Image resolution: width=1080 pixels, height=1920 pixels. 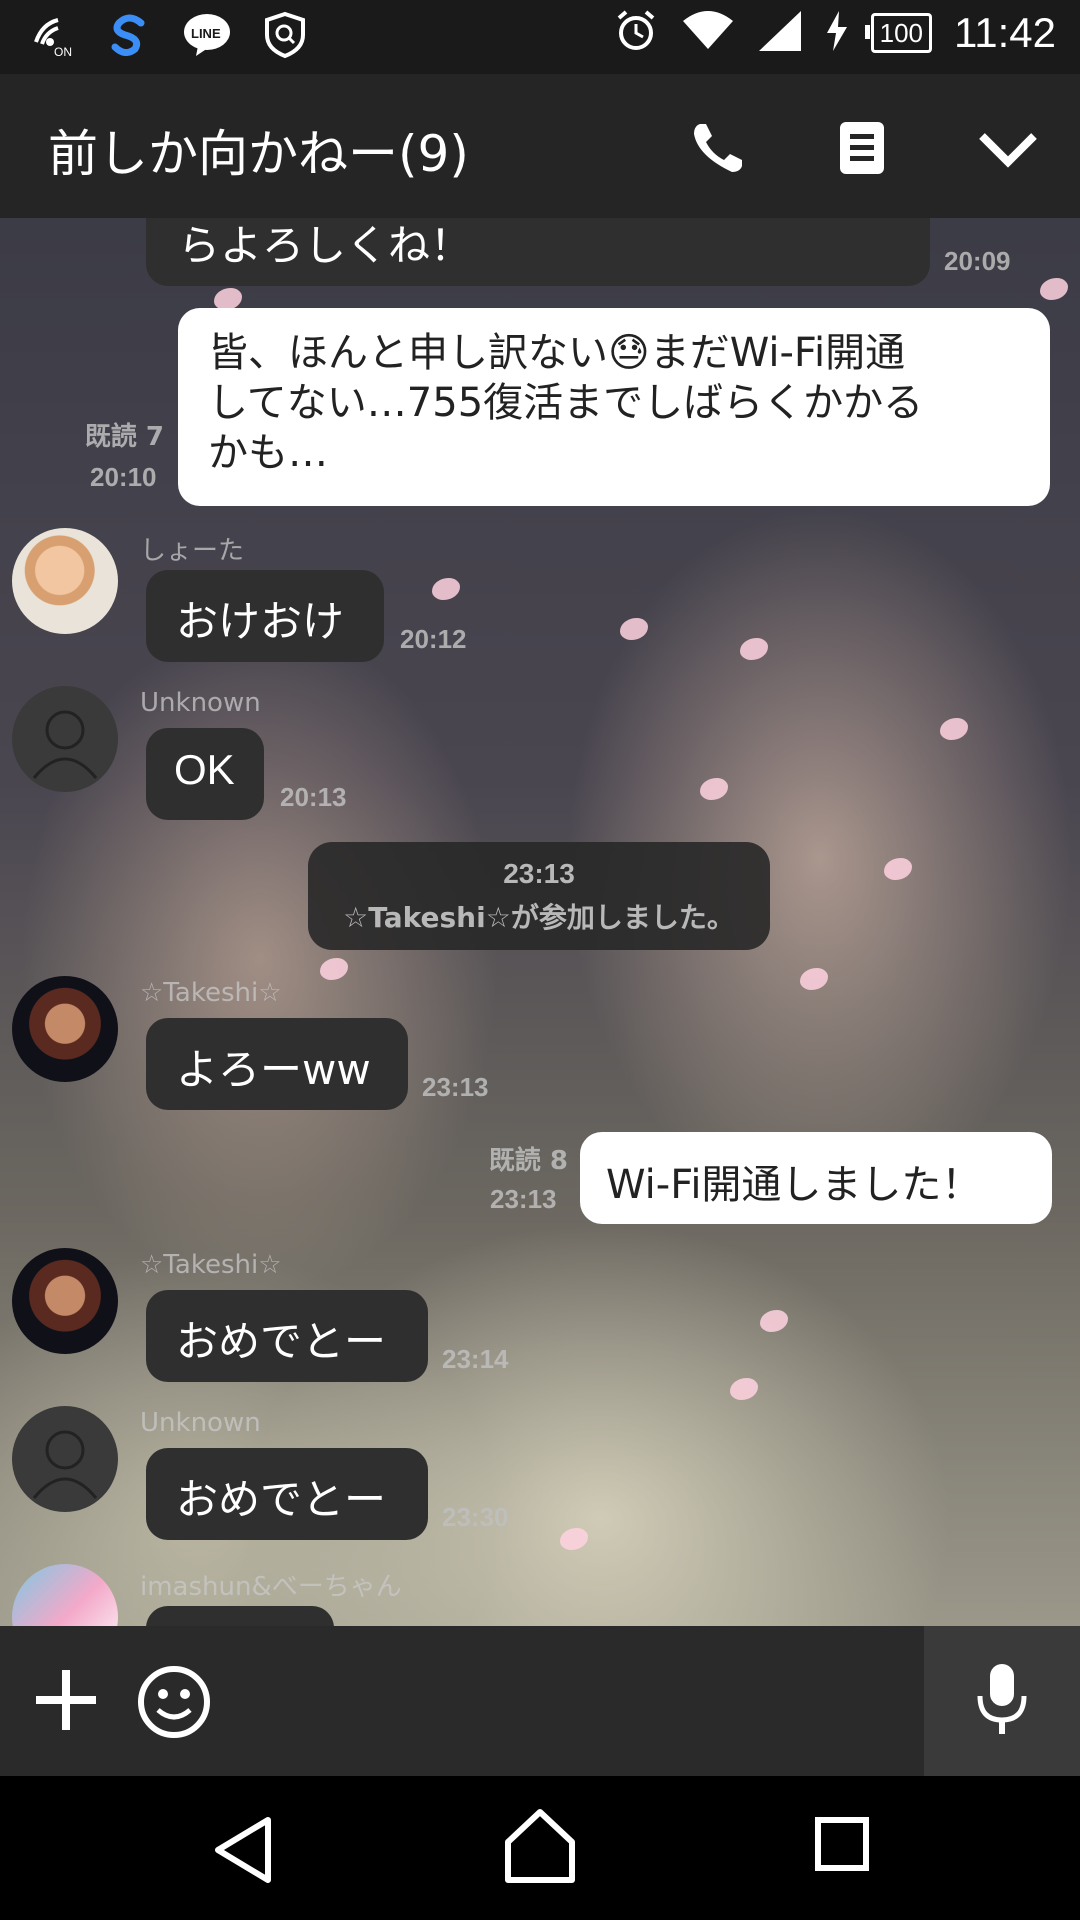 I want to click on message-text: OK, so click(x=204, y=769).